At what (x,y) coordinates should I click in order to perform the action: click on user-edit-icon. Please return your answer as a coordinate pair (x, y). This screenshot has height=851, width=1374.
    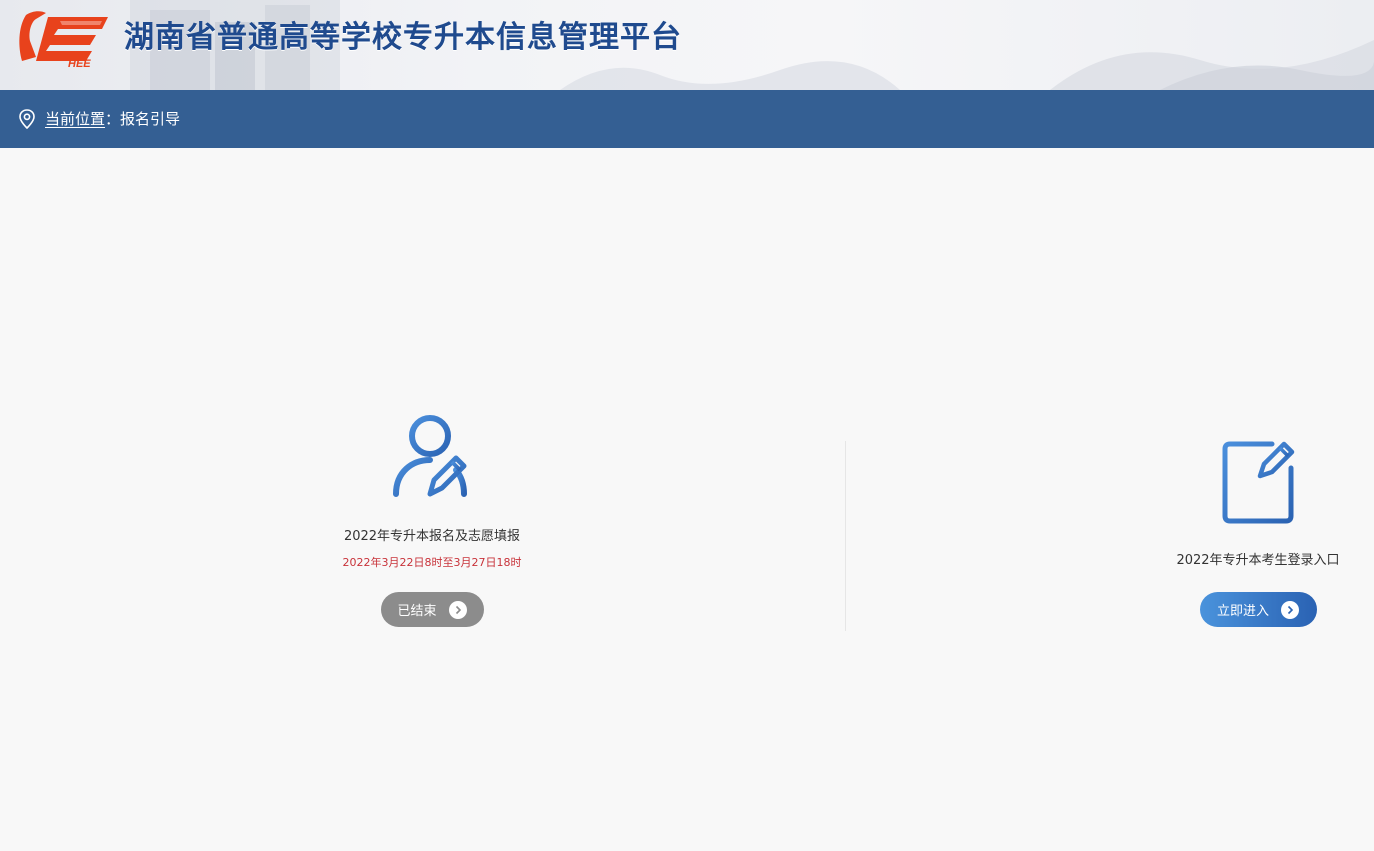
    Looking at the image, I should click on (430, 456).